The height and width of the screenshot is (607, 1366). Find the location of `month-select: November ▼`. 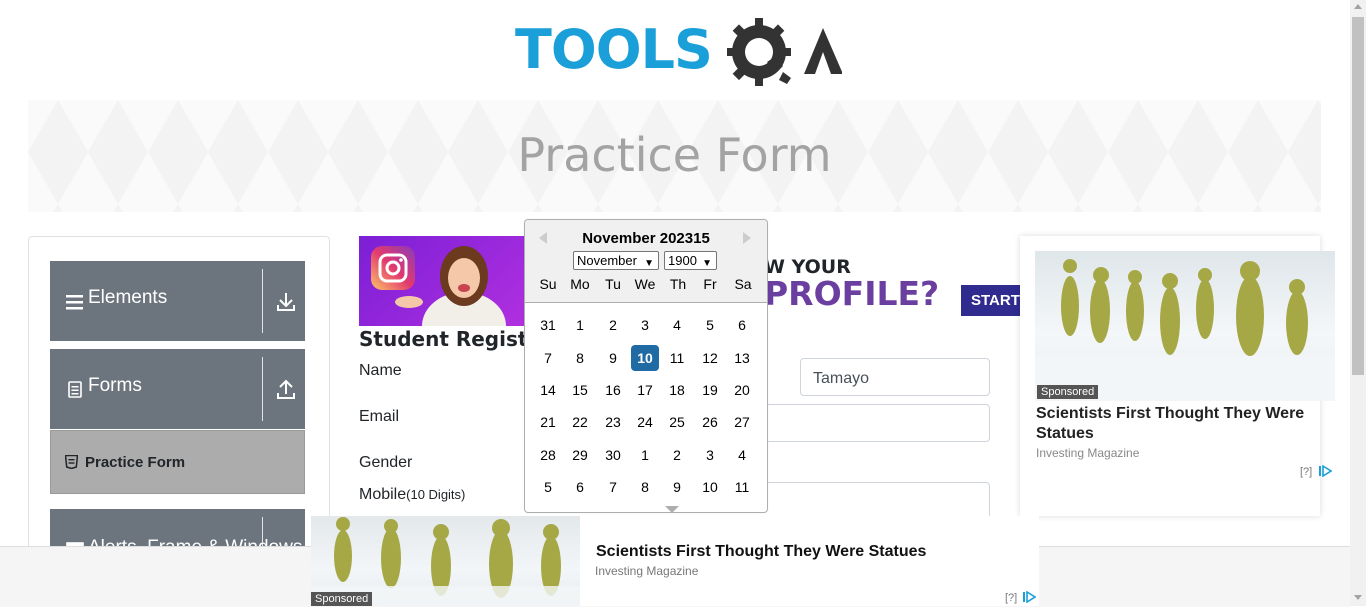

month-select: November ▼ is located at coordinates (616, 260).